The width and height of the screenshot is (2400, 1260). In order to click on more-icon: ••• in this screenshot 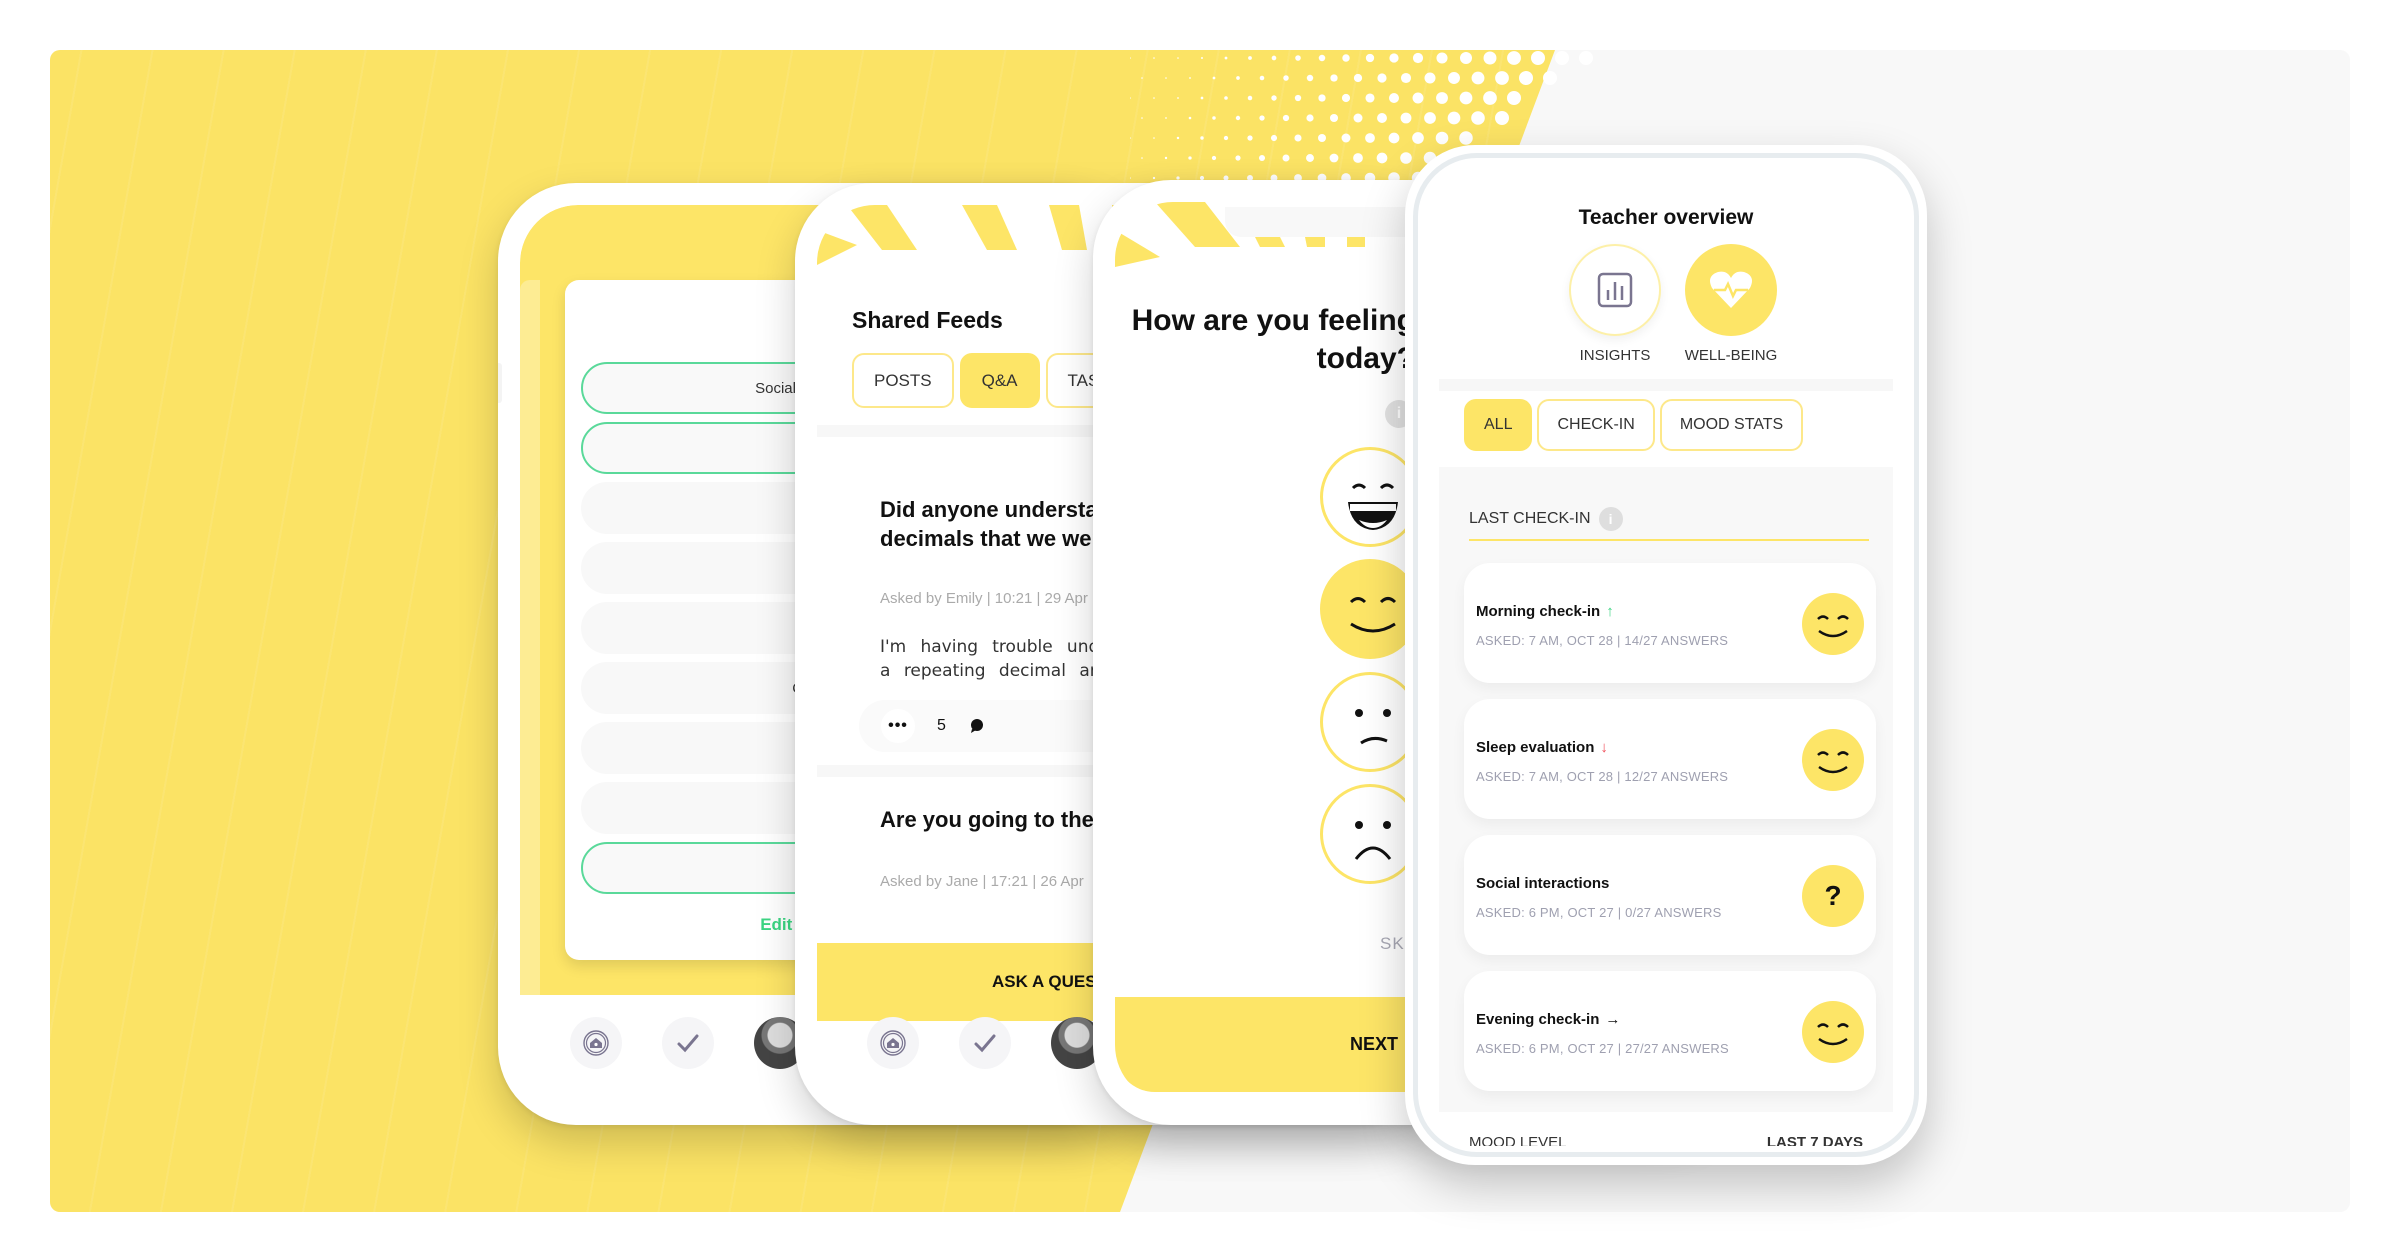, I will do `click(898, 725)`.